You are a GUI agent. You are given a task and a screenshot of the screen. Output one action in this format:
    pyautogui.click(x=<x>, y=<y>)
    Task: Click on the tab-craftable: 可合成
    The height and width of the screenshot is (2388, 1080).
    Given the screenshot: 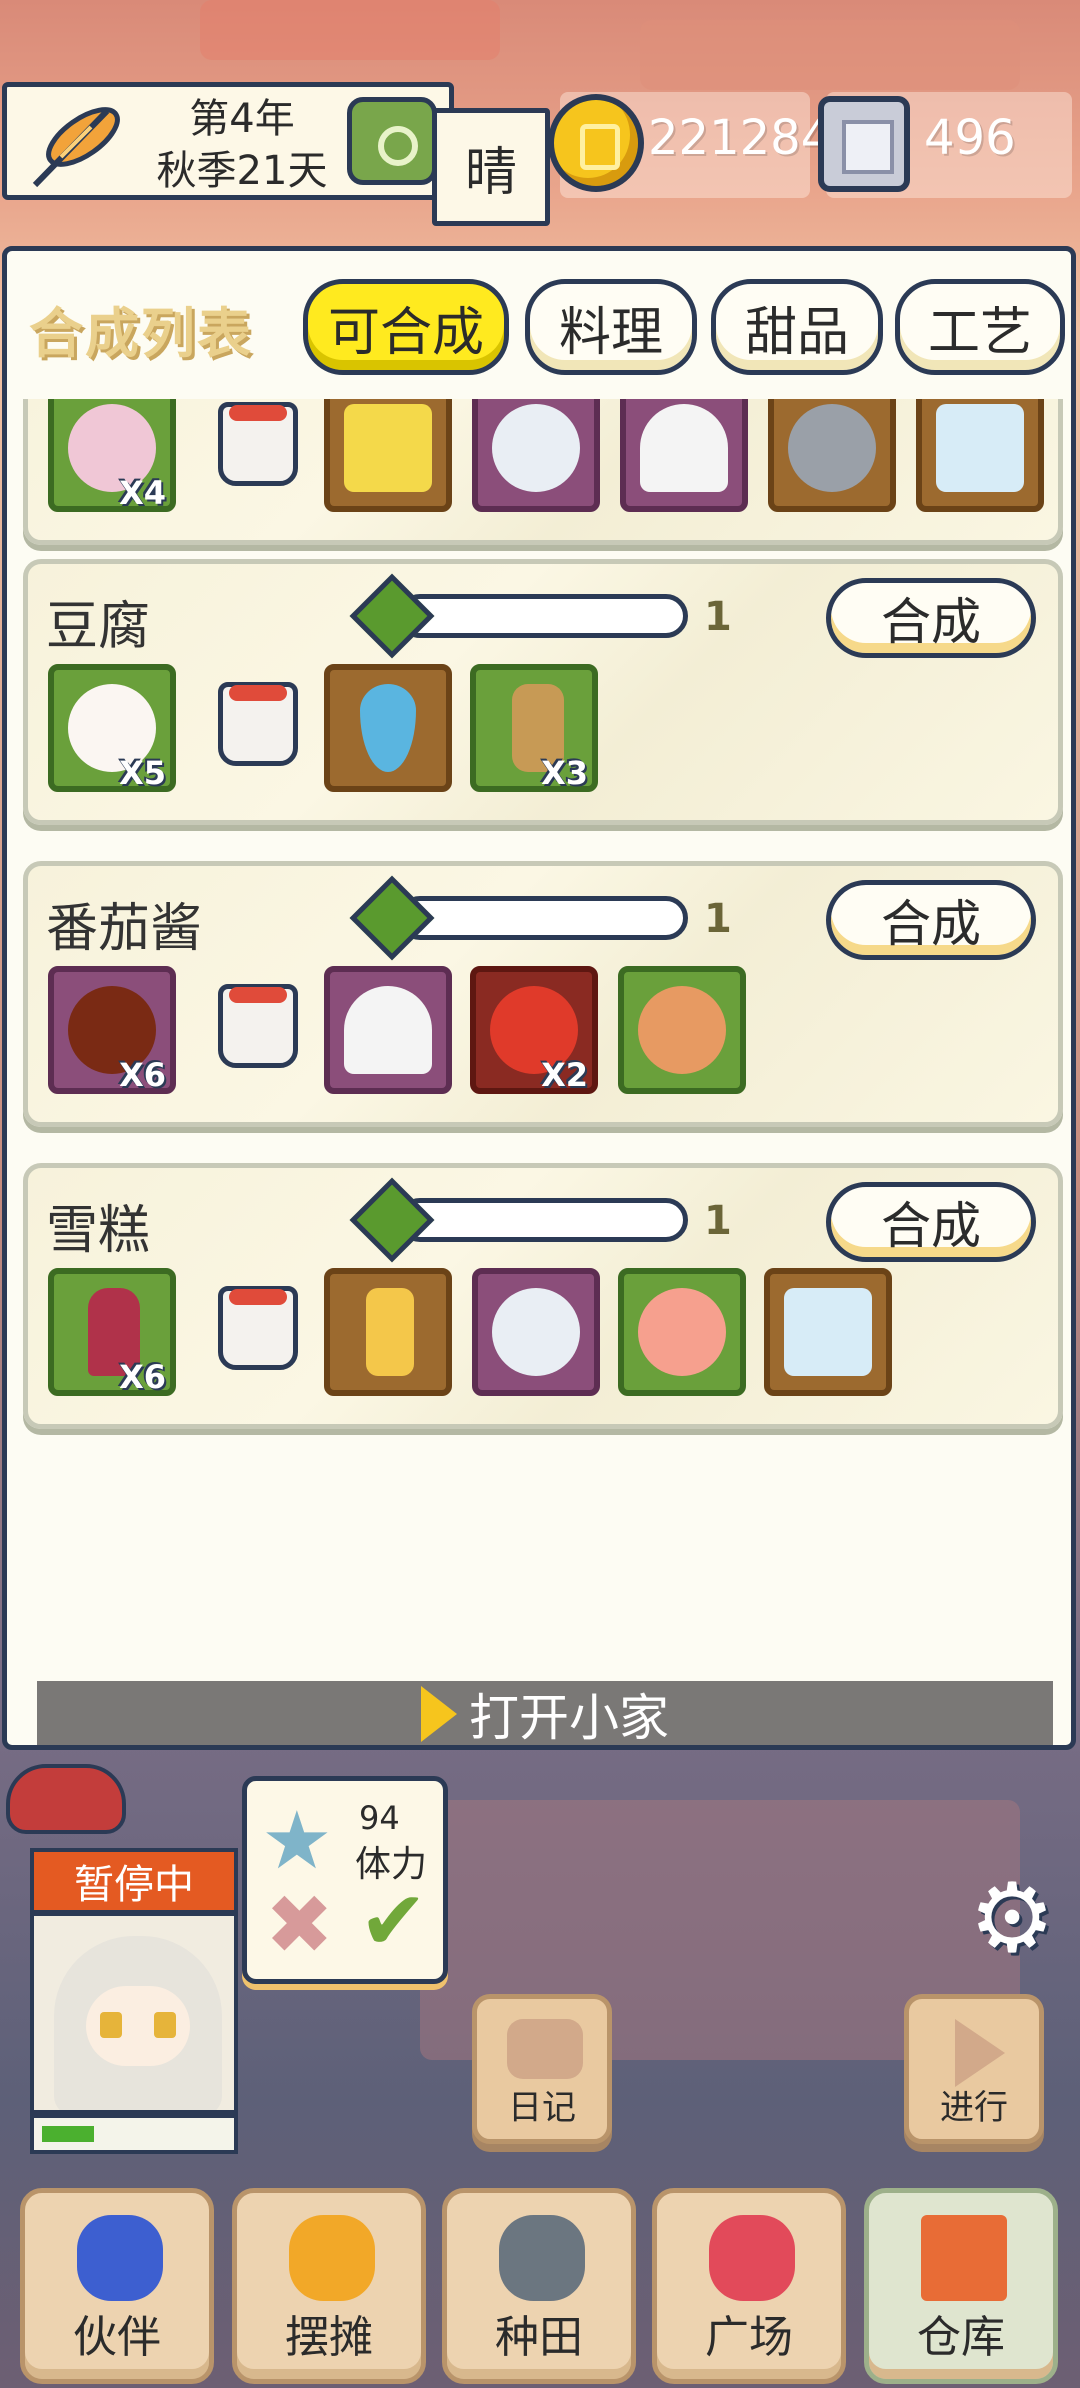 What is the action you would take?
    pyautogui.click(x=406, y=327)
    